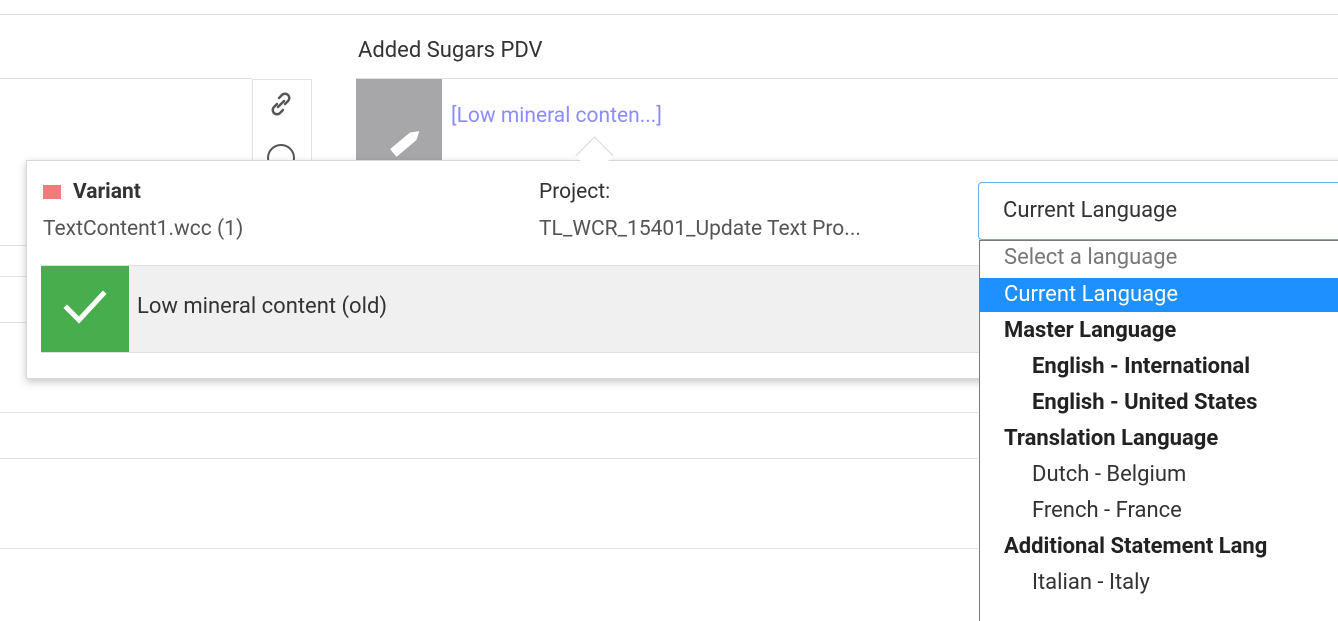 The width and height of the screenshot is (1338, 621). Describe the element at coordinates (1159, 511) in the screenshot. I see `option-french-france: French - France` at that location.